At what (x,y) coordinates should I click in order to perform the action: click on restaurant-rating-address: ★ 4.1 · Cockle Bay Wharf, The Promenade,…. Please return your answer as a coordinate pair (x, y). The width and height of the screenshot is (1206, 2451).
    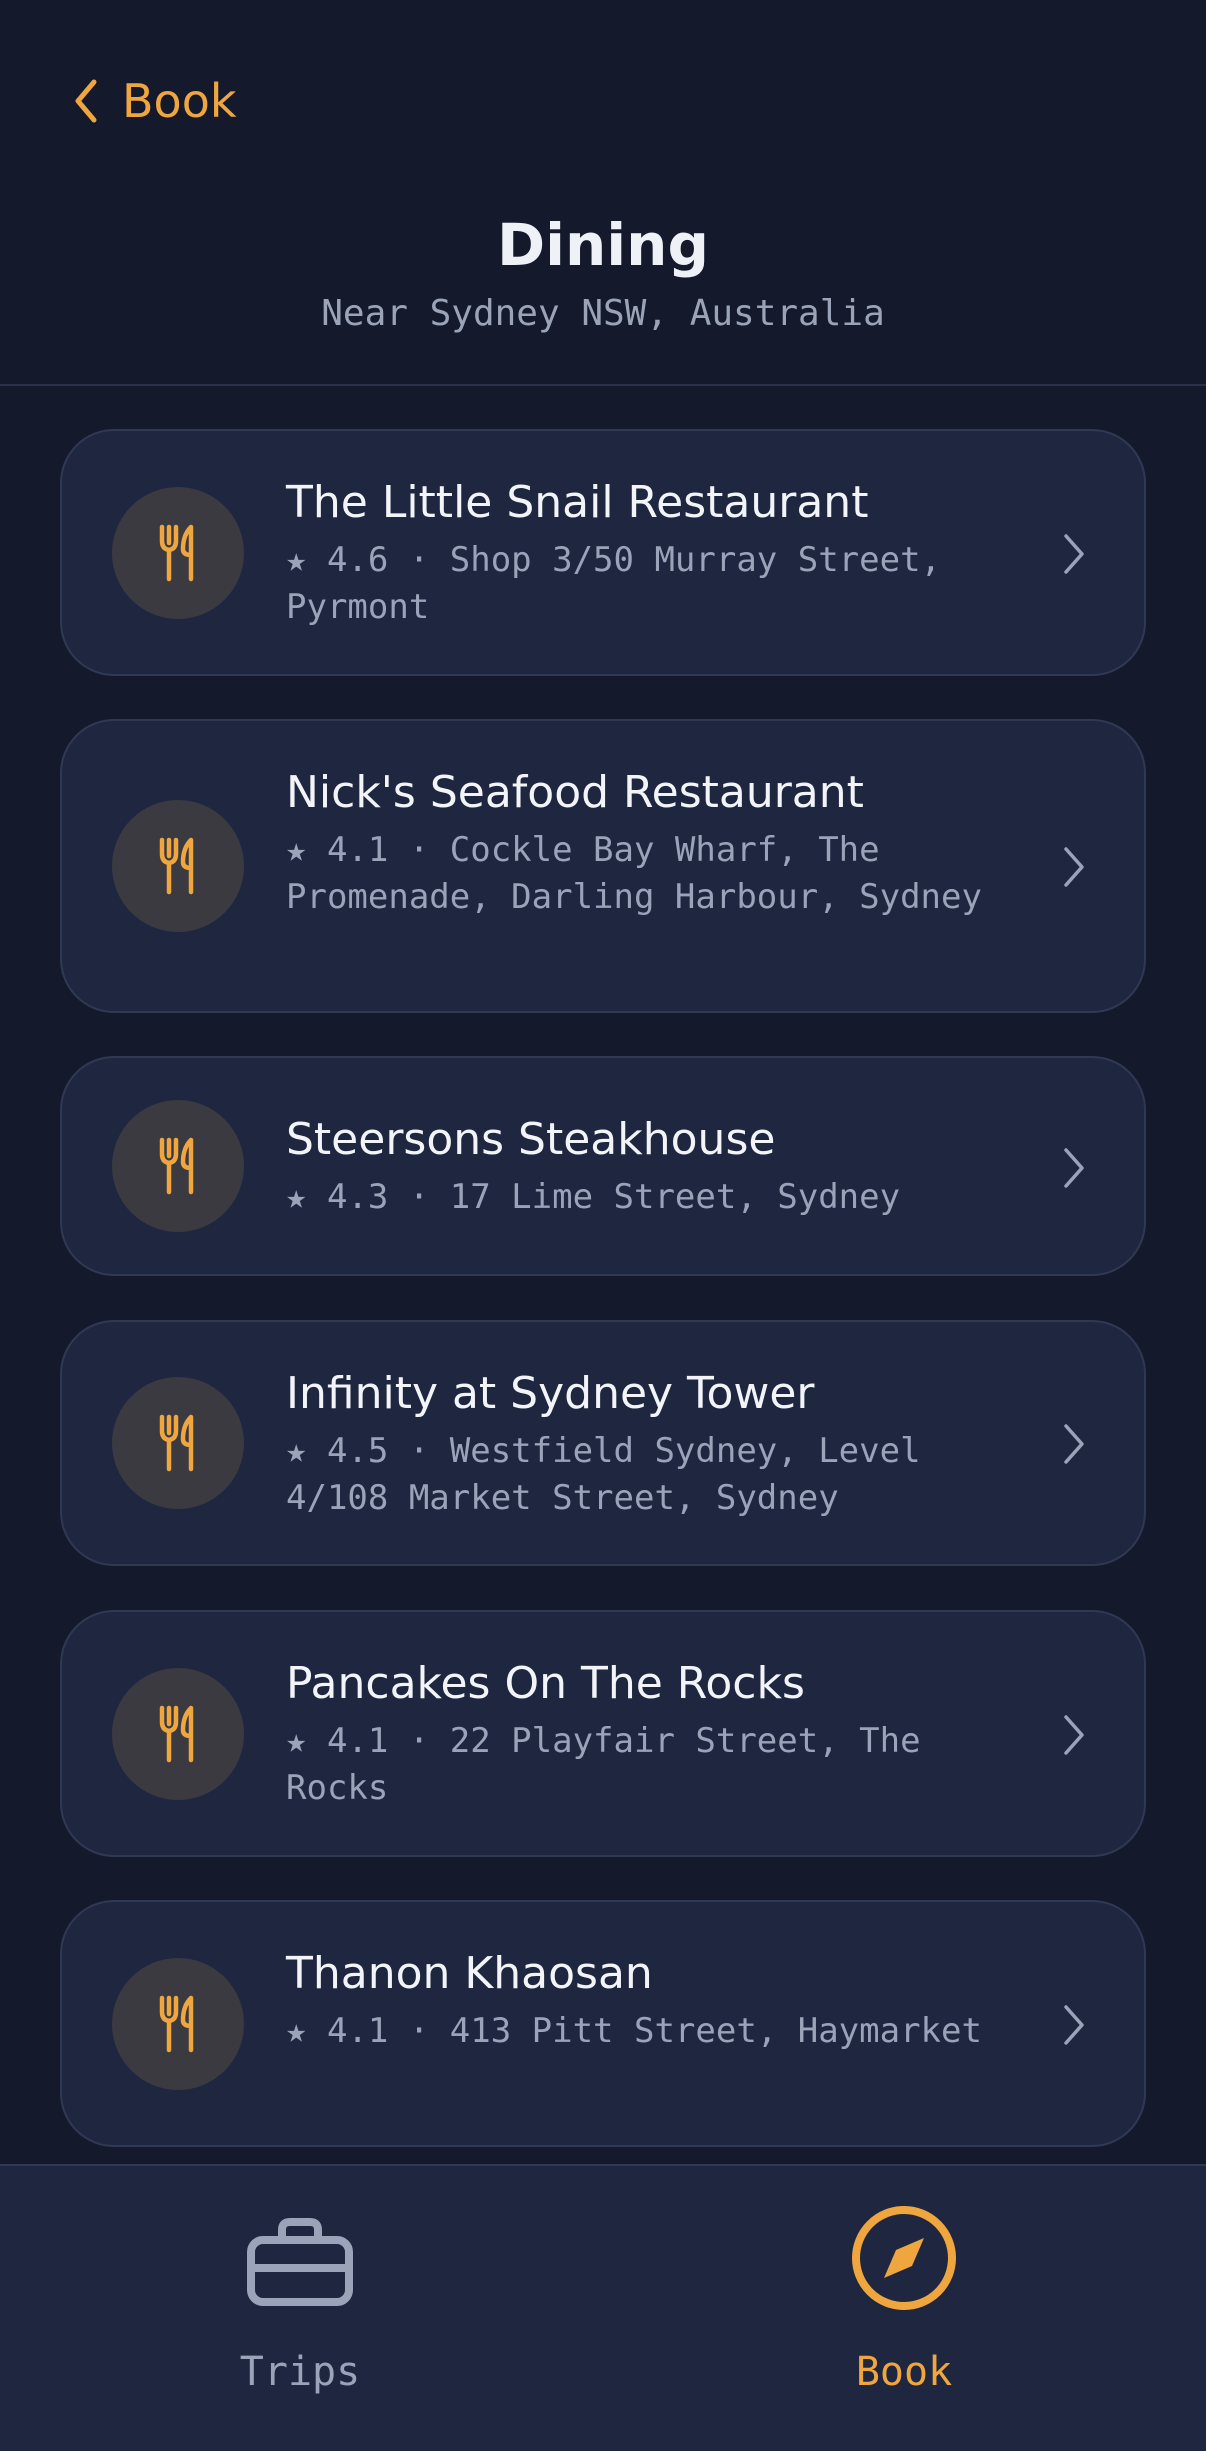
    Looking at the image, I should click on (634, 873).